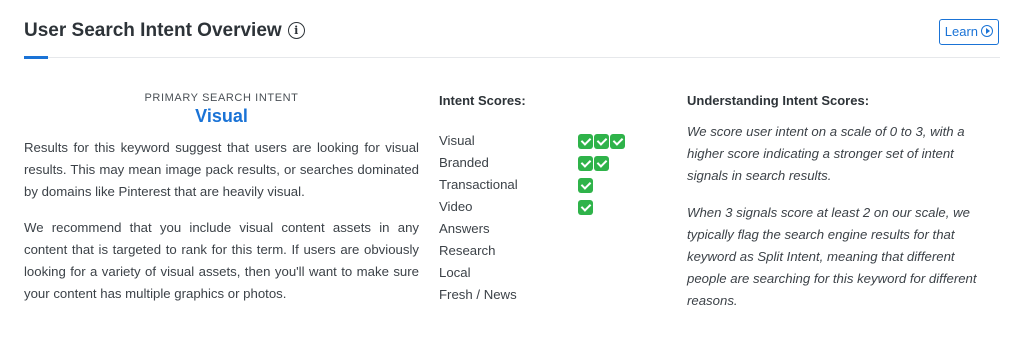  I want to click on learn-button: Learn, so click(968, 32).